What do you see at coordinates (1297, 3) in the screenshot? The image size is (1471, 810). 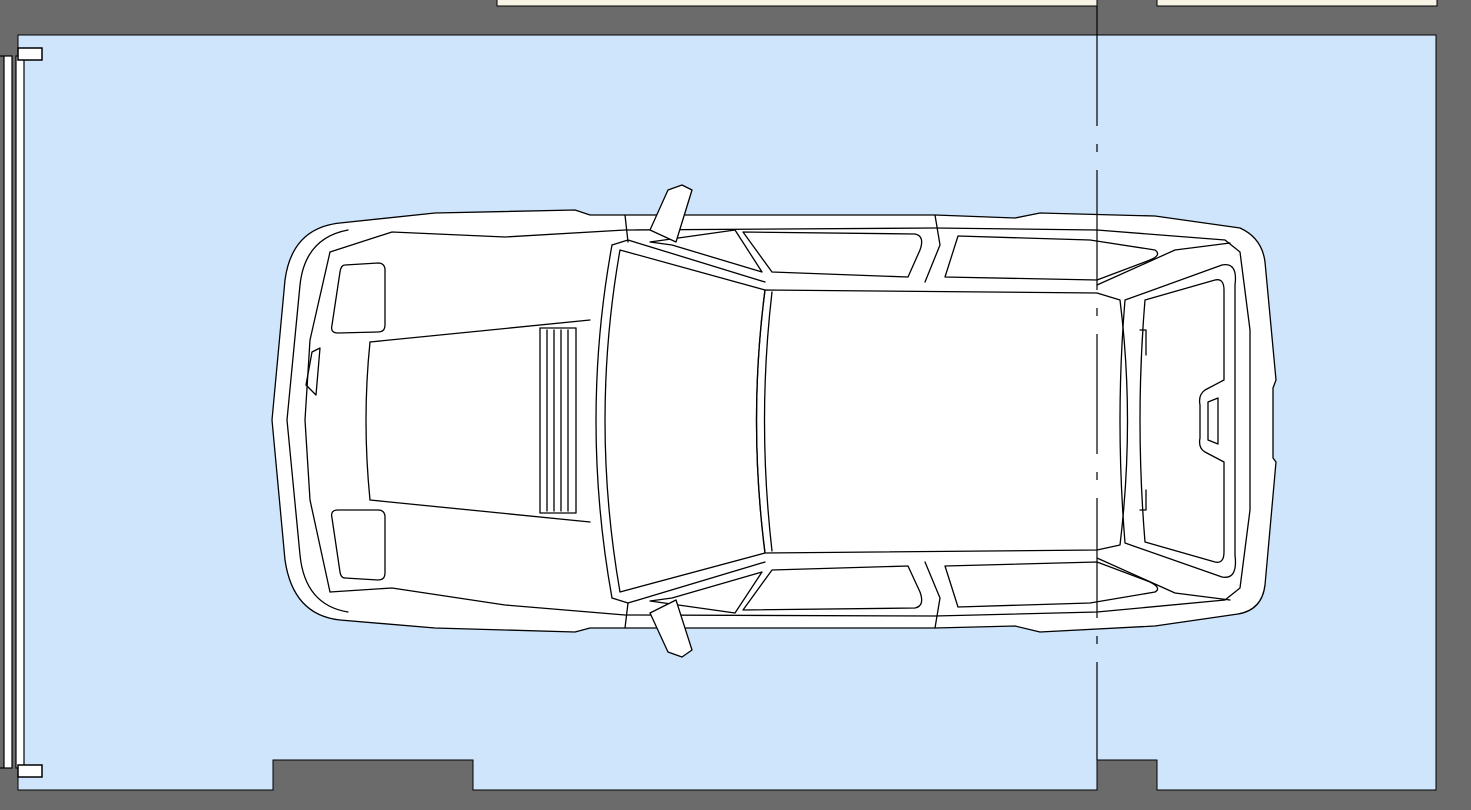 I see `adjacent-room-right` at bounding box center [1297, 3].